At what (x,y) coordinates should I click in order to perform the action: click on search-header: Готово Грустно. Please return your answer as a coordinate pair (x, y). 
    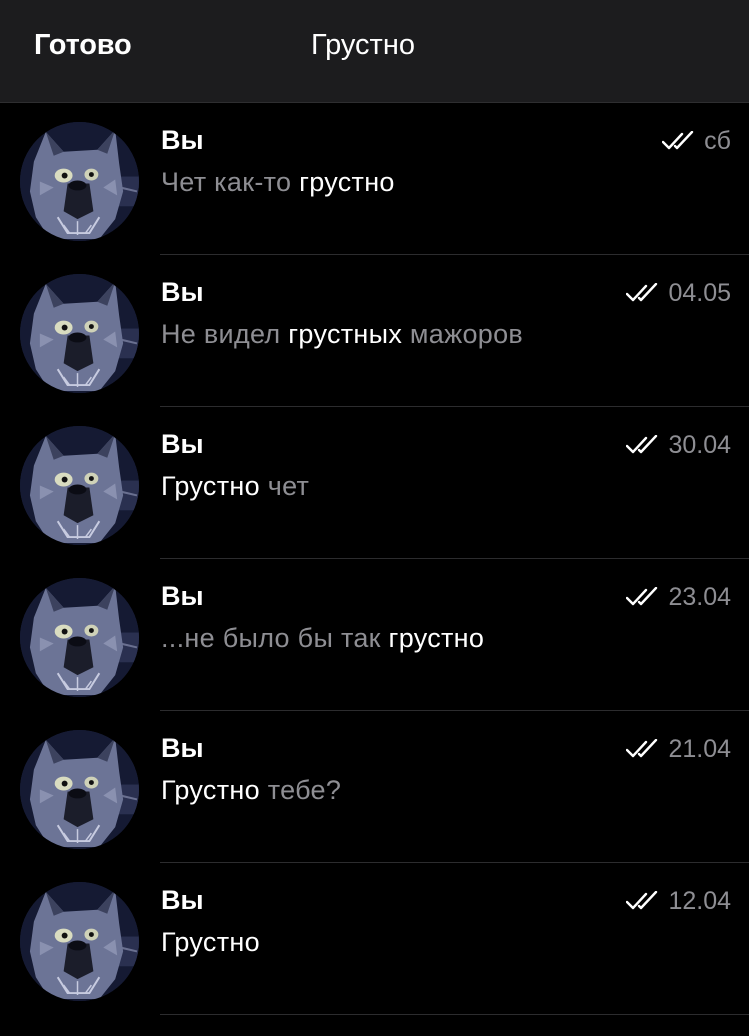
    Looking at the image, I should click on (374, 51).